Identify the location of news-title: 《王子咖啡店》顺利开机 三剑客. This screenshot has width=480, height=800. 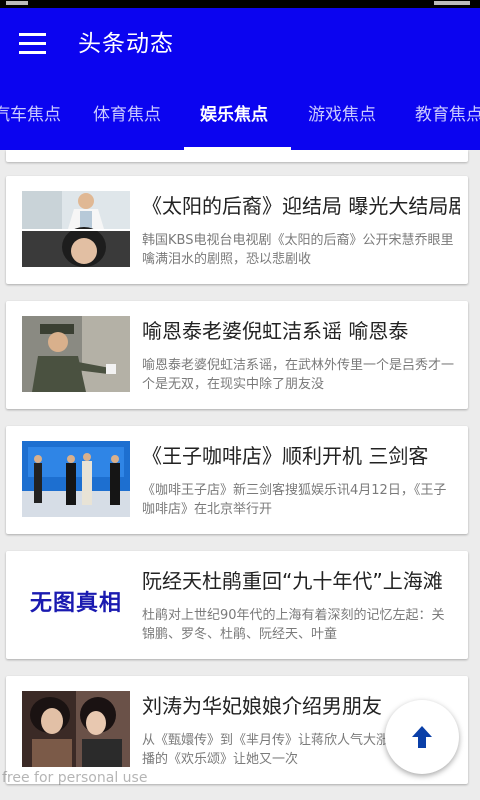
(285, 456).